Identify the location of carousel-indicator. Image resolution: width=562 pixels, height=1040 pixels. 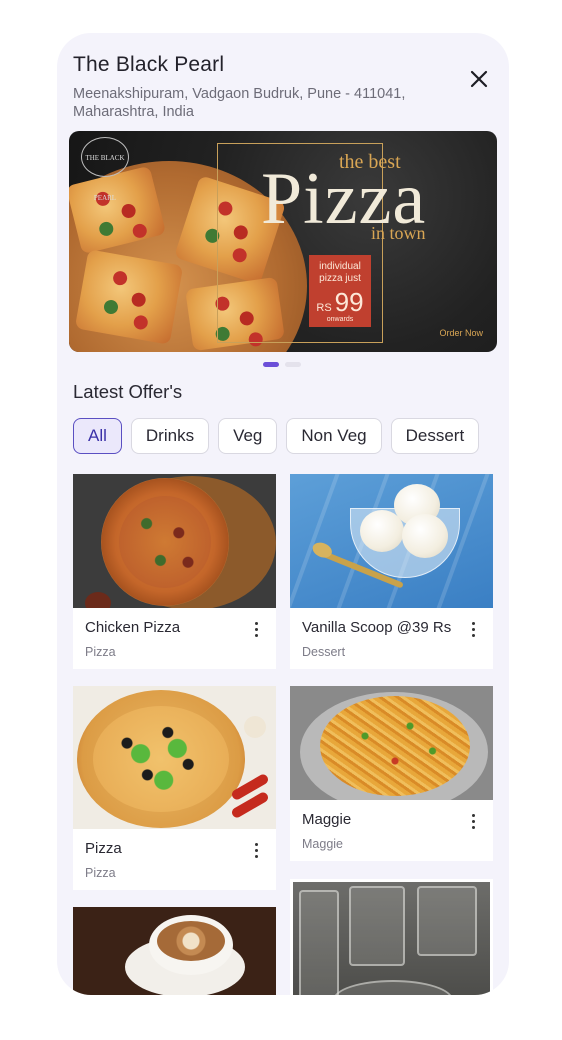
(282, 364).